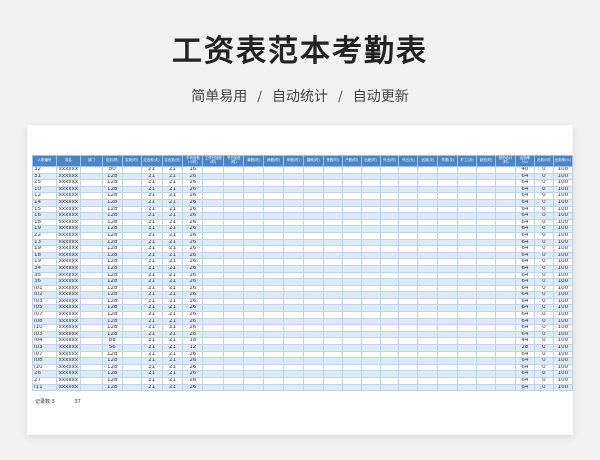 Image resolution: width=600 pixels, height=460 pixels. I want to click on table-cell: 64, so click(524, 334).